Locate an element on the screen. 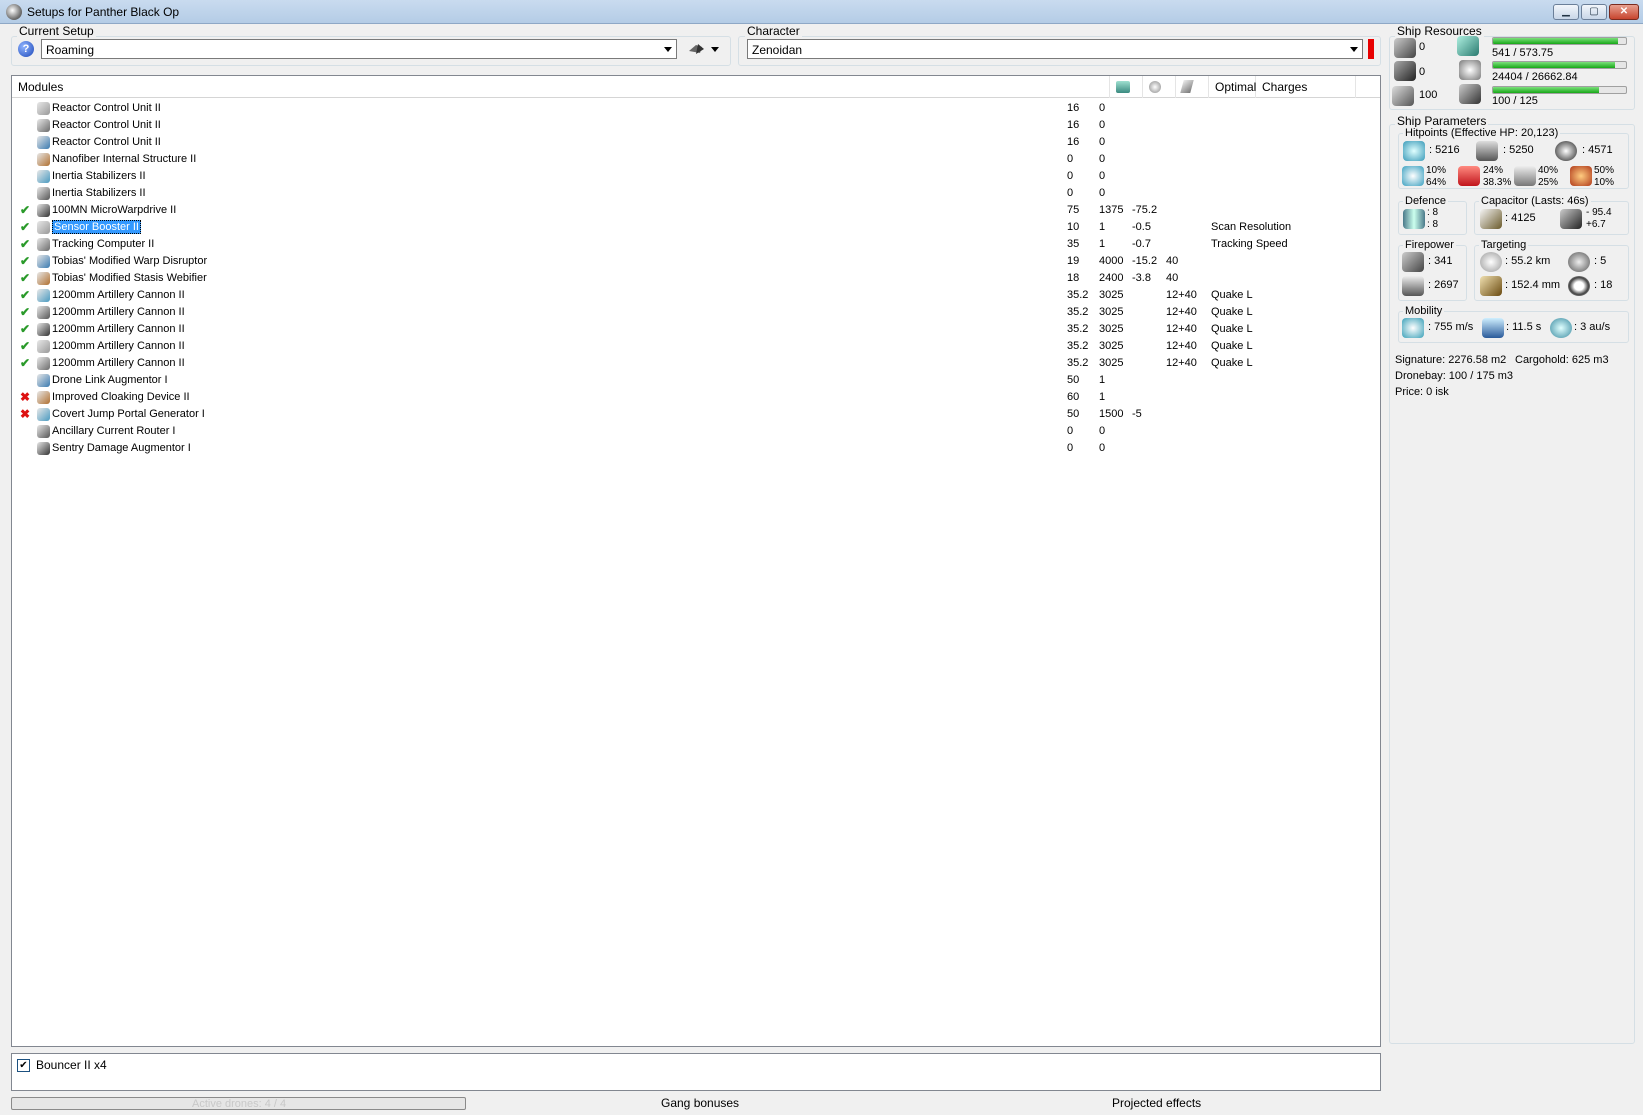  column-modules: Modules is located at coordinates (561, 87).